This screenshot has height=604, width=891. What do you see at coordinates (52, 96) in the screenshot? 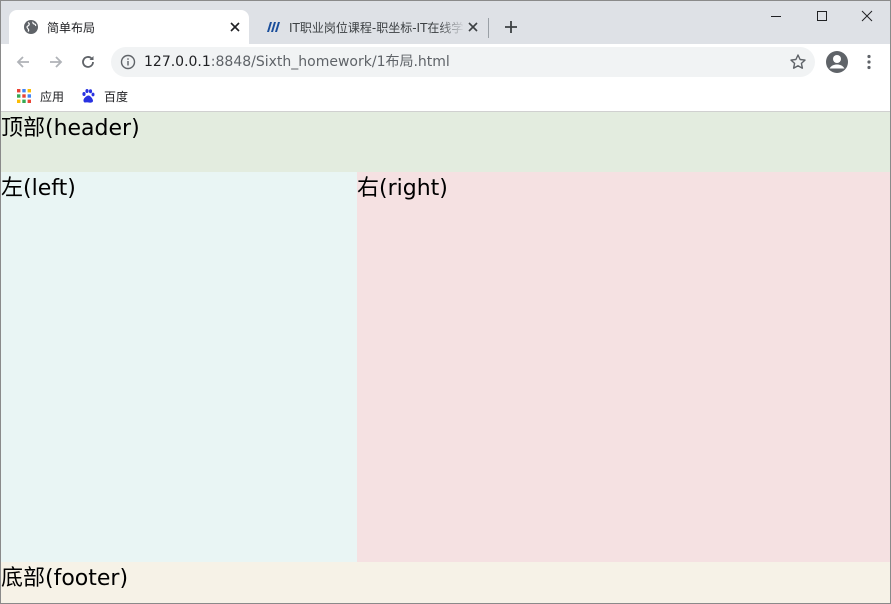
I see `bookmark-label: 应用` at bounding box center [52, 96].